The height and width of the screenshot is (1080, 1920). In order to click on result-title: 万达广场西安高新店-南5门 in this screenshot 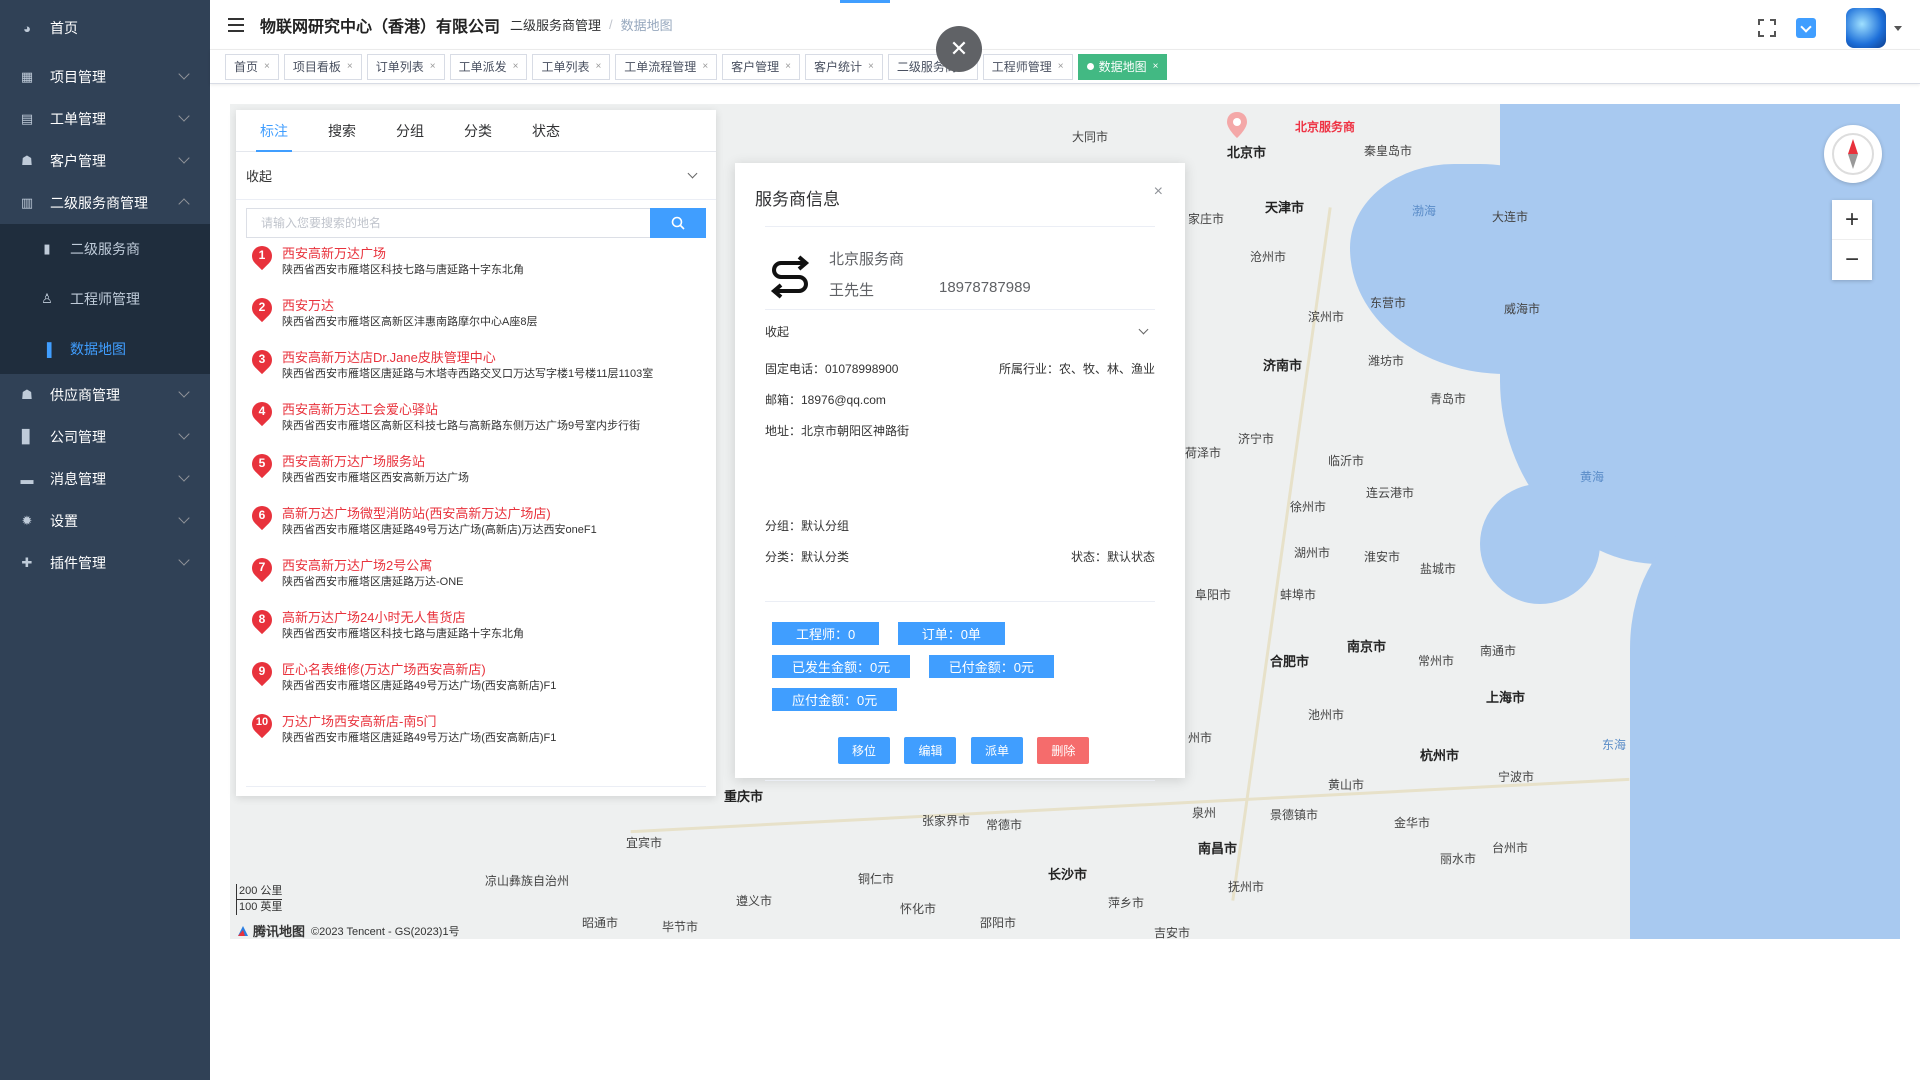, I will do `click(419, 722)`.